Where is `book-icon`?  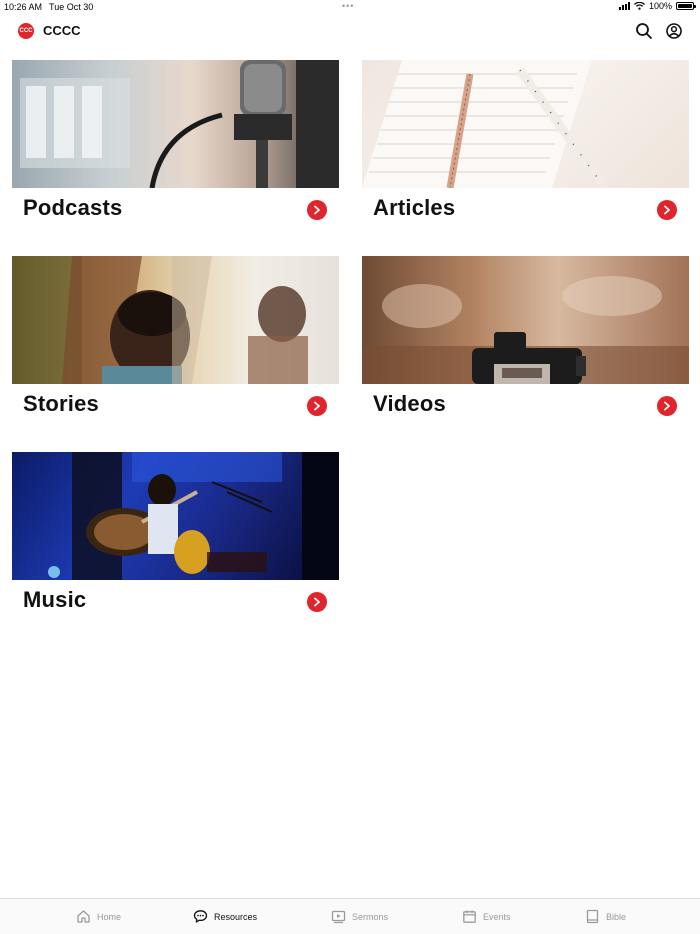 book-icon is located at coordinates (592, 916).